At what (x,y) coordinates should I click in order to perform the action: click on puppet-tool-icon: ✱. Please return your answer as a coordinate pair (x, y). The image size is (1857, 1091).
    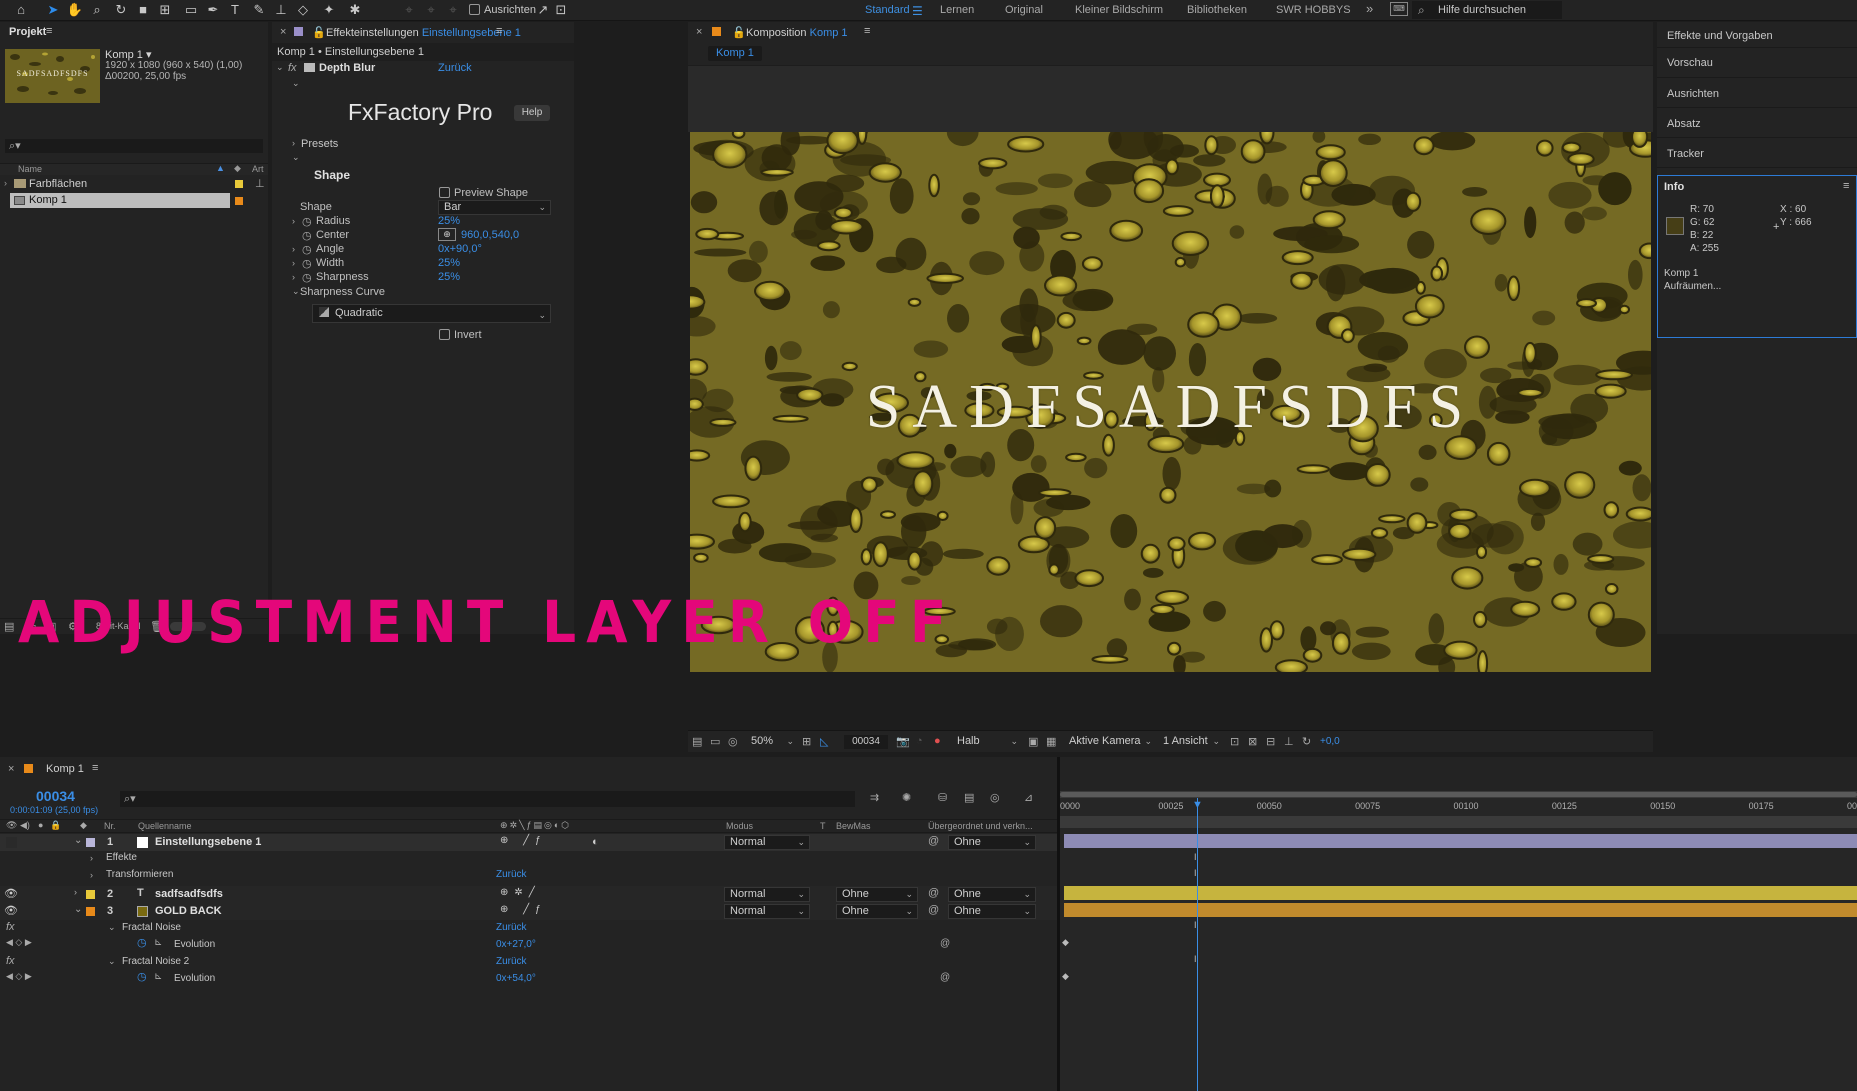
    Looking at the image, I should click on (355, 10).